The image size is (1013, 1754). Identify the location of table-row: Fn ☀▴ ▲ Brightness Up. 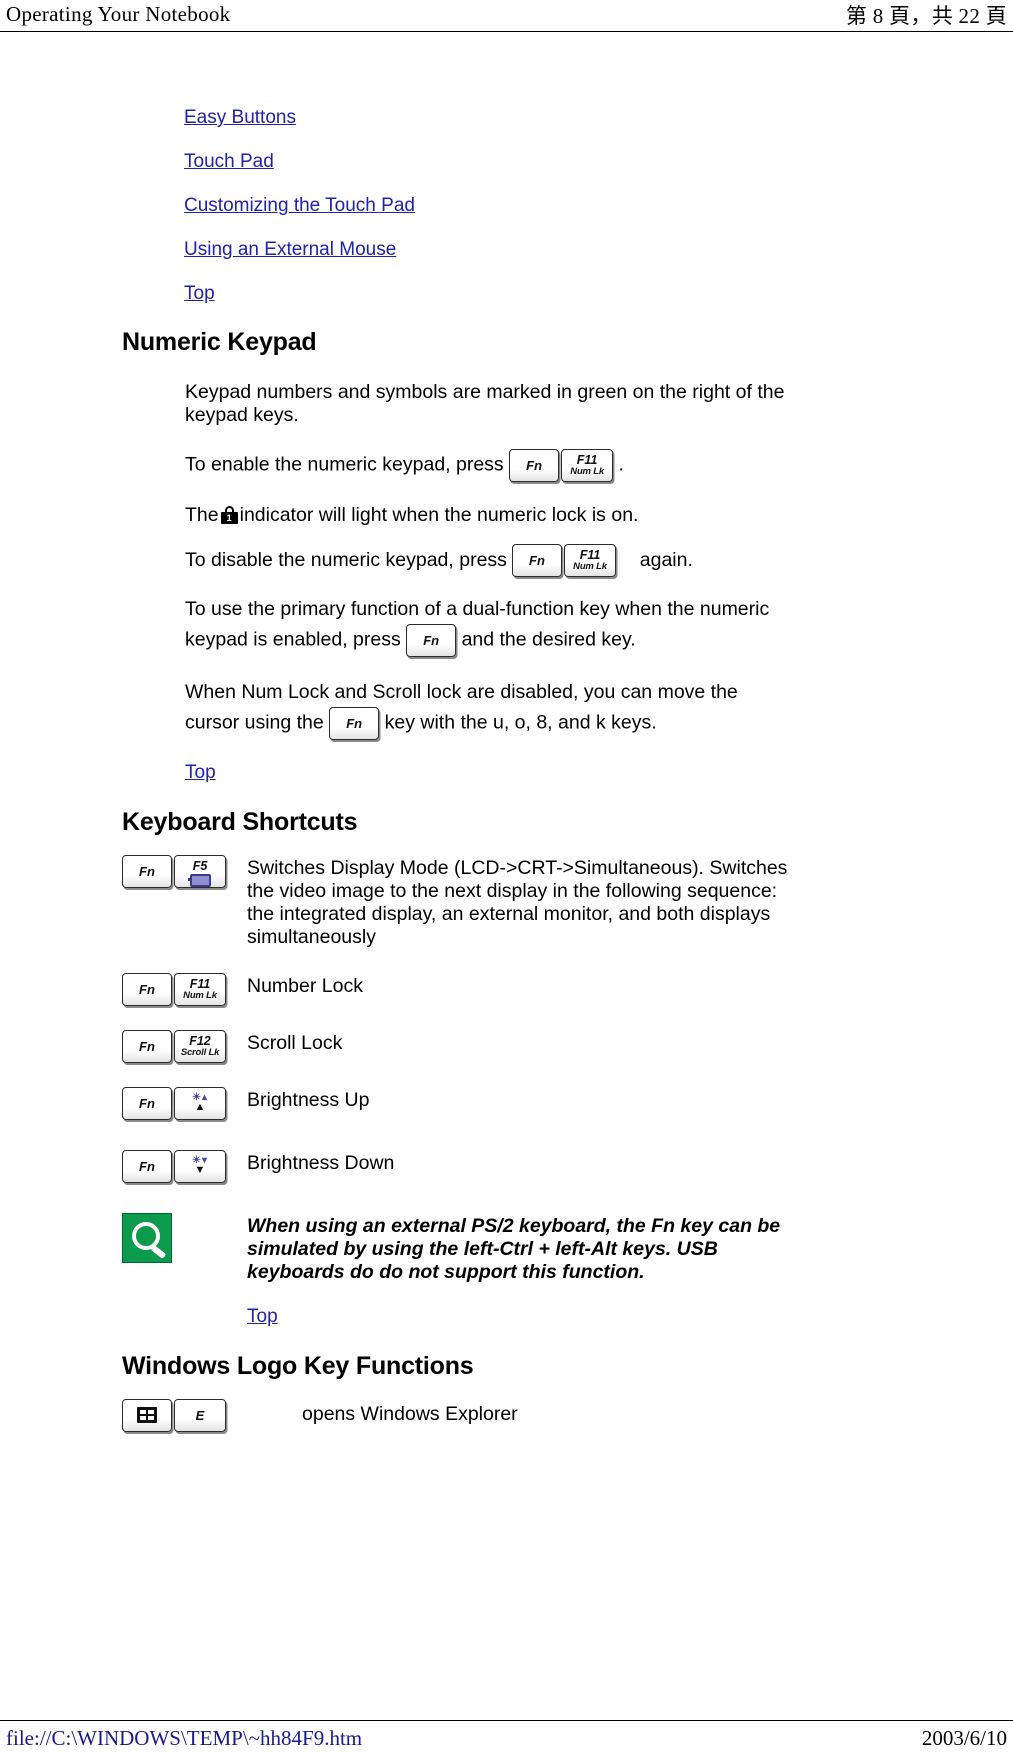
(506, 1103).